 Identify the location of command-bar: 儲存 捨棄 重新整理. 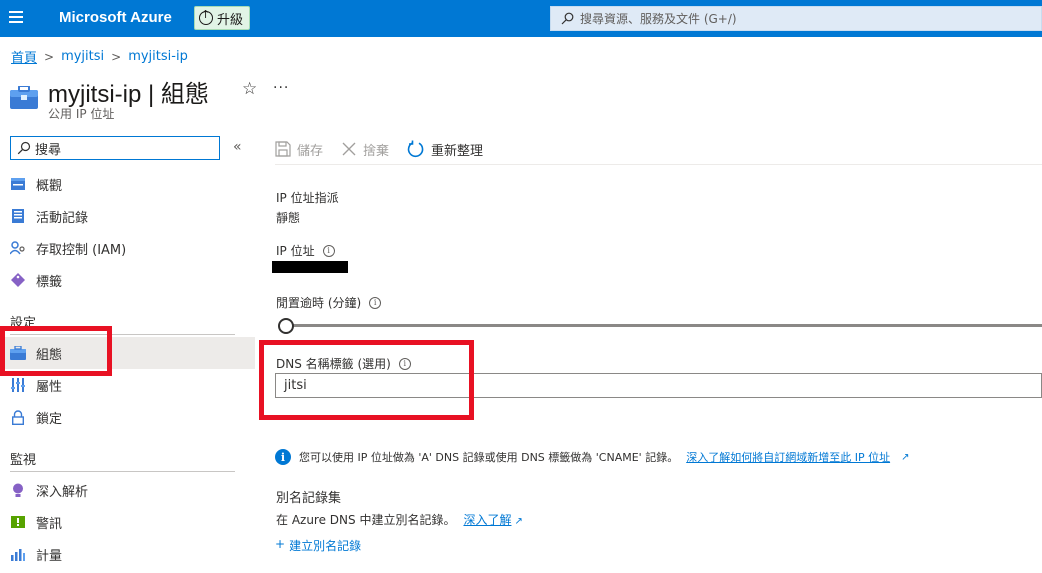
(379, 149).